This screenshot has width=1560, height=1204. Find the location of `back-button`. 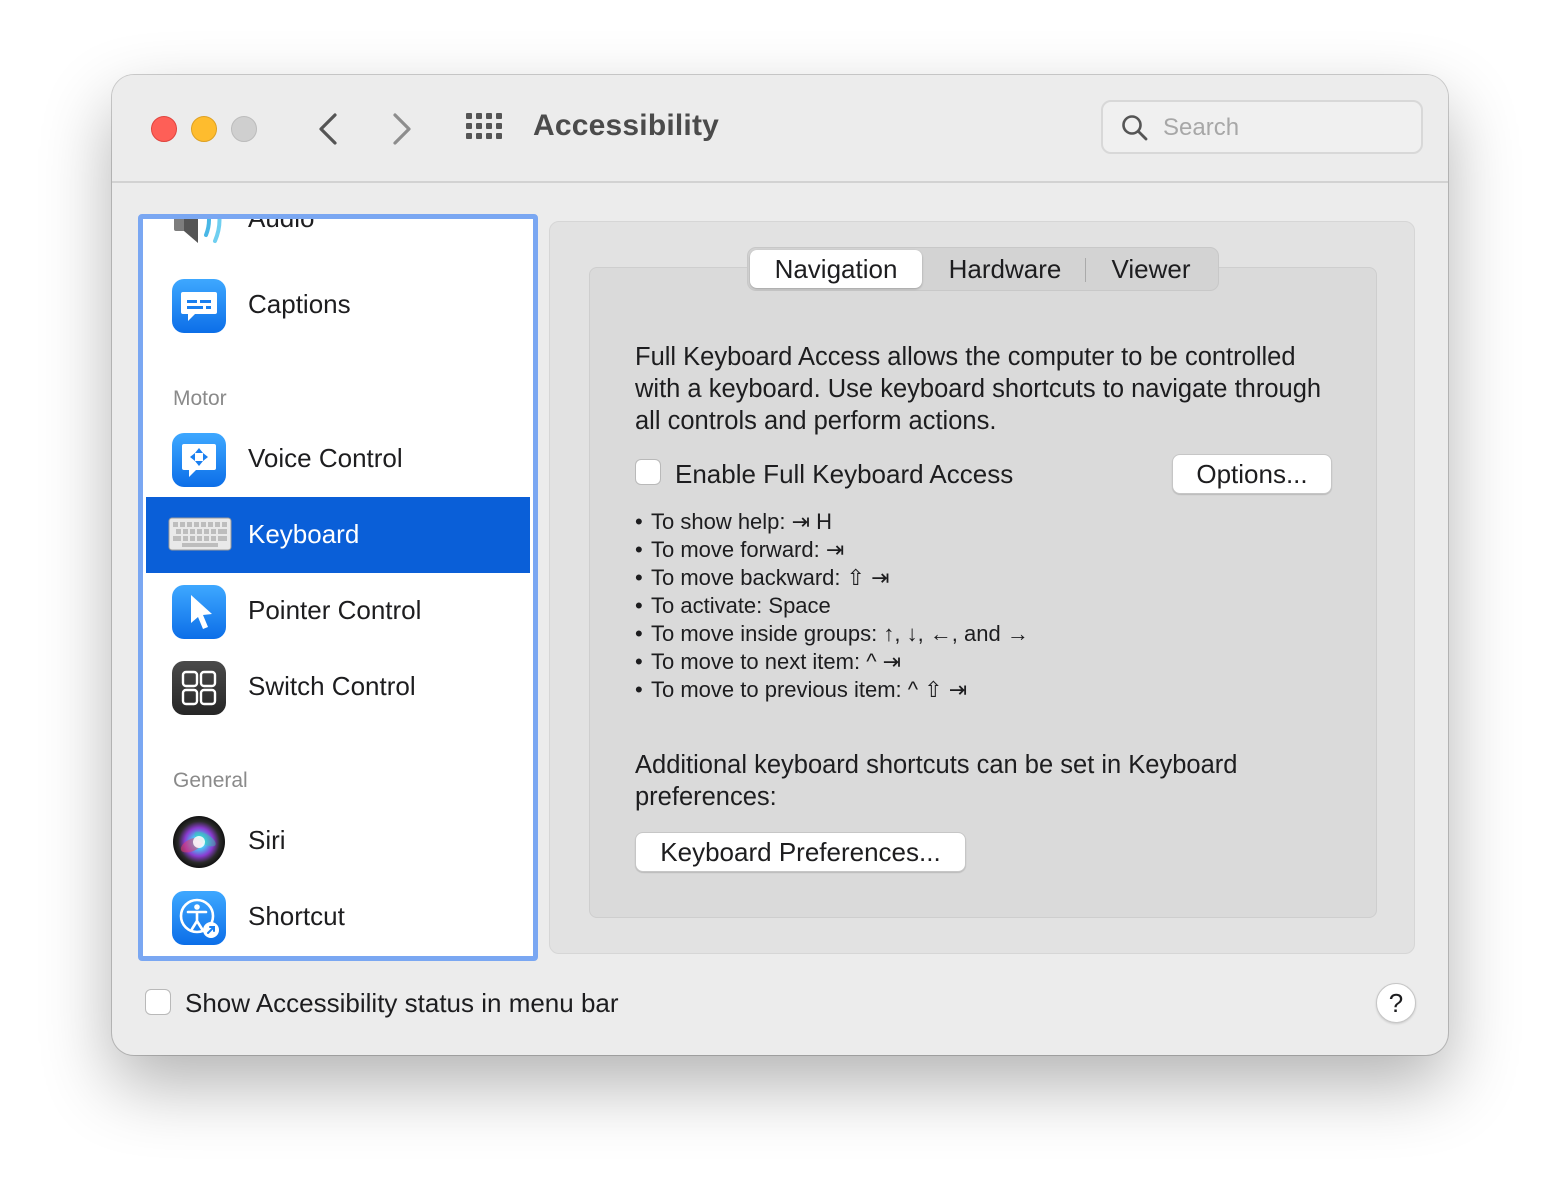

back-button is located at coordinates (328, 129).